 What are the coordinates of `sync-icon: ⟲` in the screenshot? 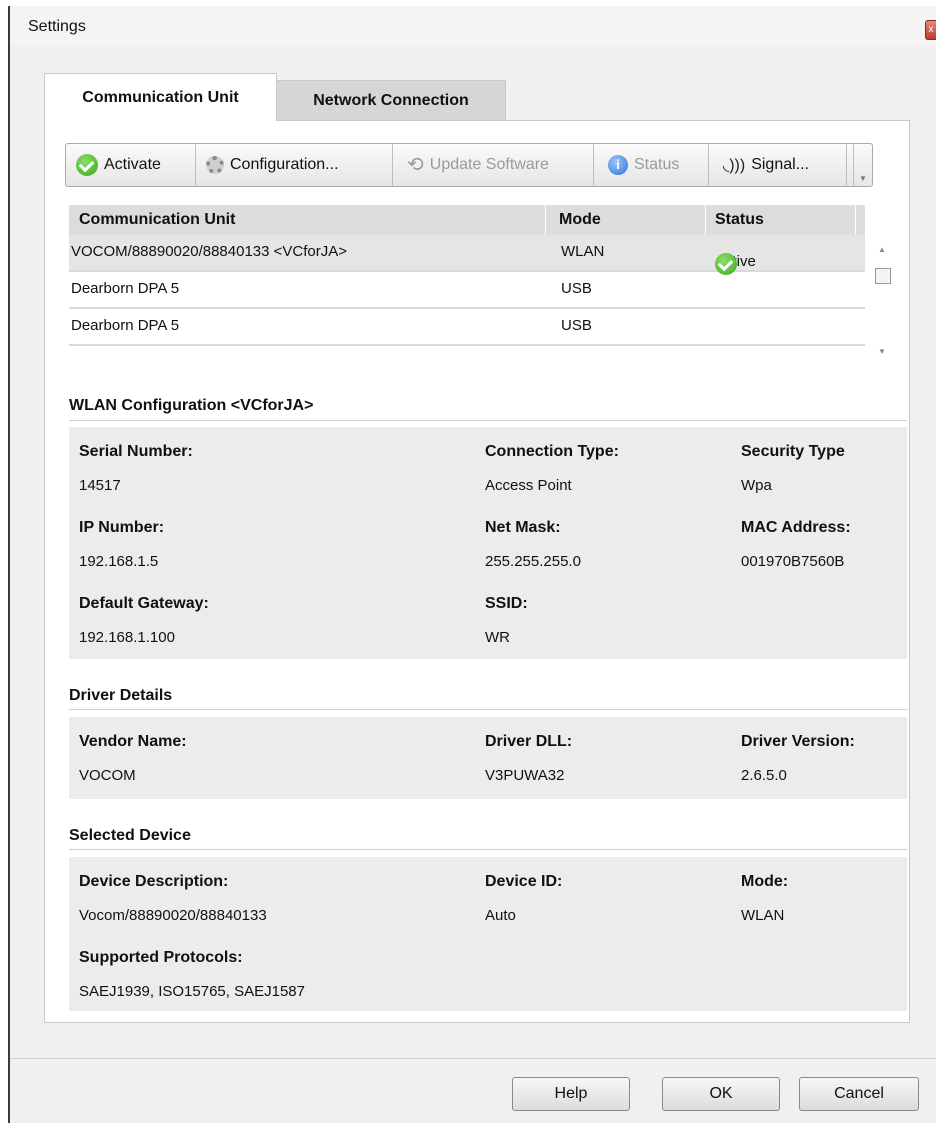 It's located at (415, 165).